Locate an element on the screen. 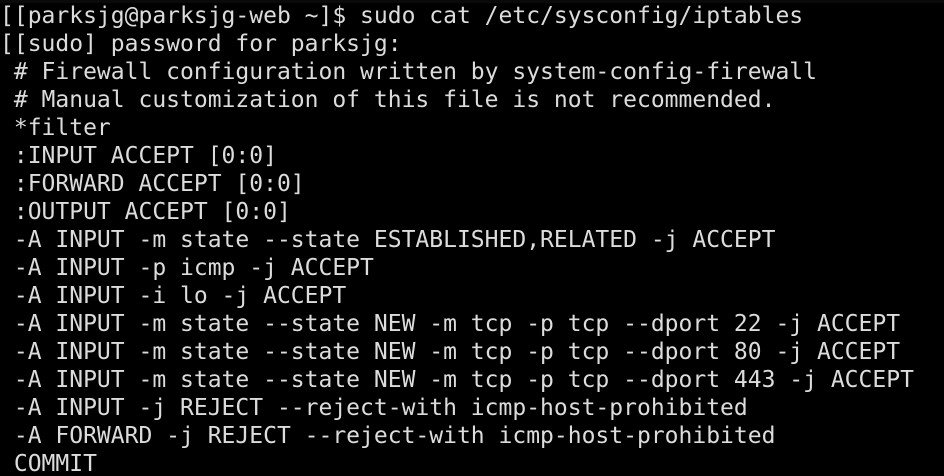 Image resolution: width=944 pixels, height=476 pixels. output-line-rule-loopback: -A INPUT -i lo -j ACCEPT is located at coordinates (173, 296).